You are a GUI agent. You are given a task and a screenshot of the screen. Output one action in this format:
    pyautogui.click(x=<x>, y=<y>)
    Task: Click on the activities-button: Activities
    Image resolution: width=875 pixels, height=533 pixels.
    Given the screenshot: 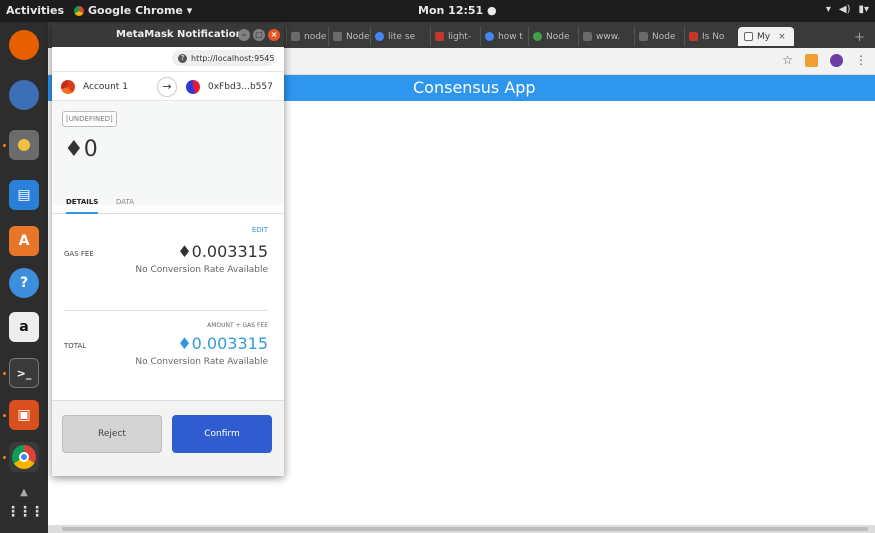 What is the action you would take?
    pyautogui.click(x=35, y=10)
    